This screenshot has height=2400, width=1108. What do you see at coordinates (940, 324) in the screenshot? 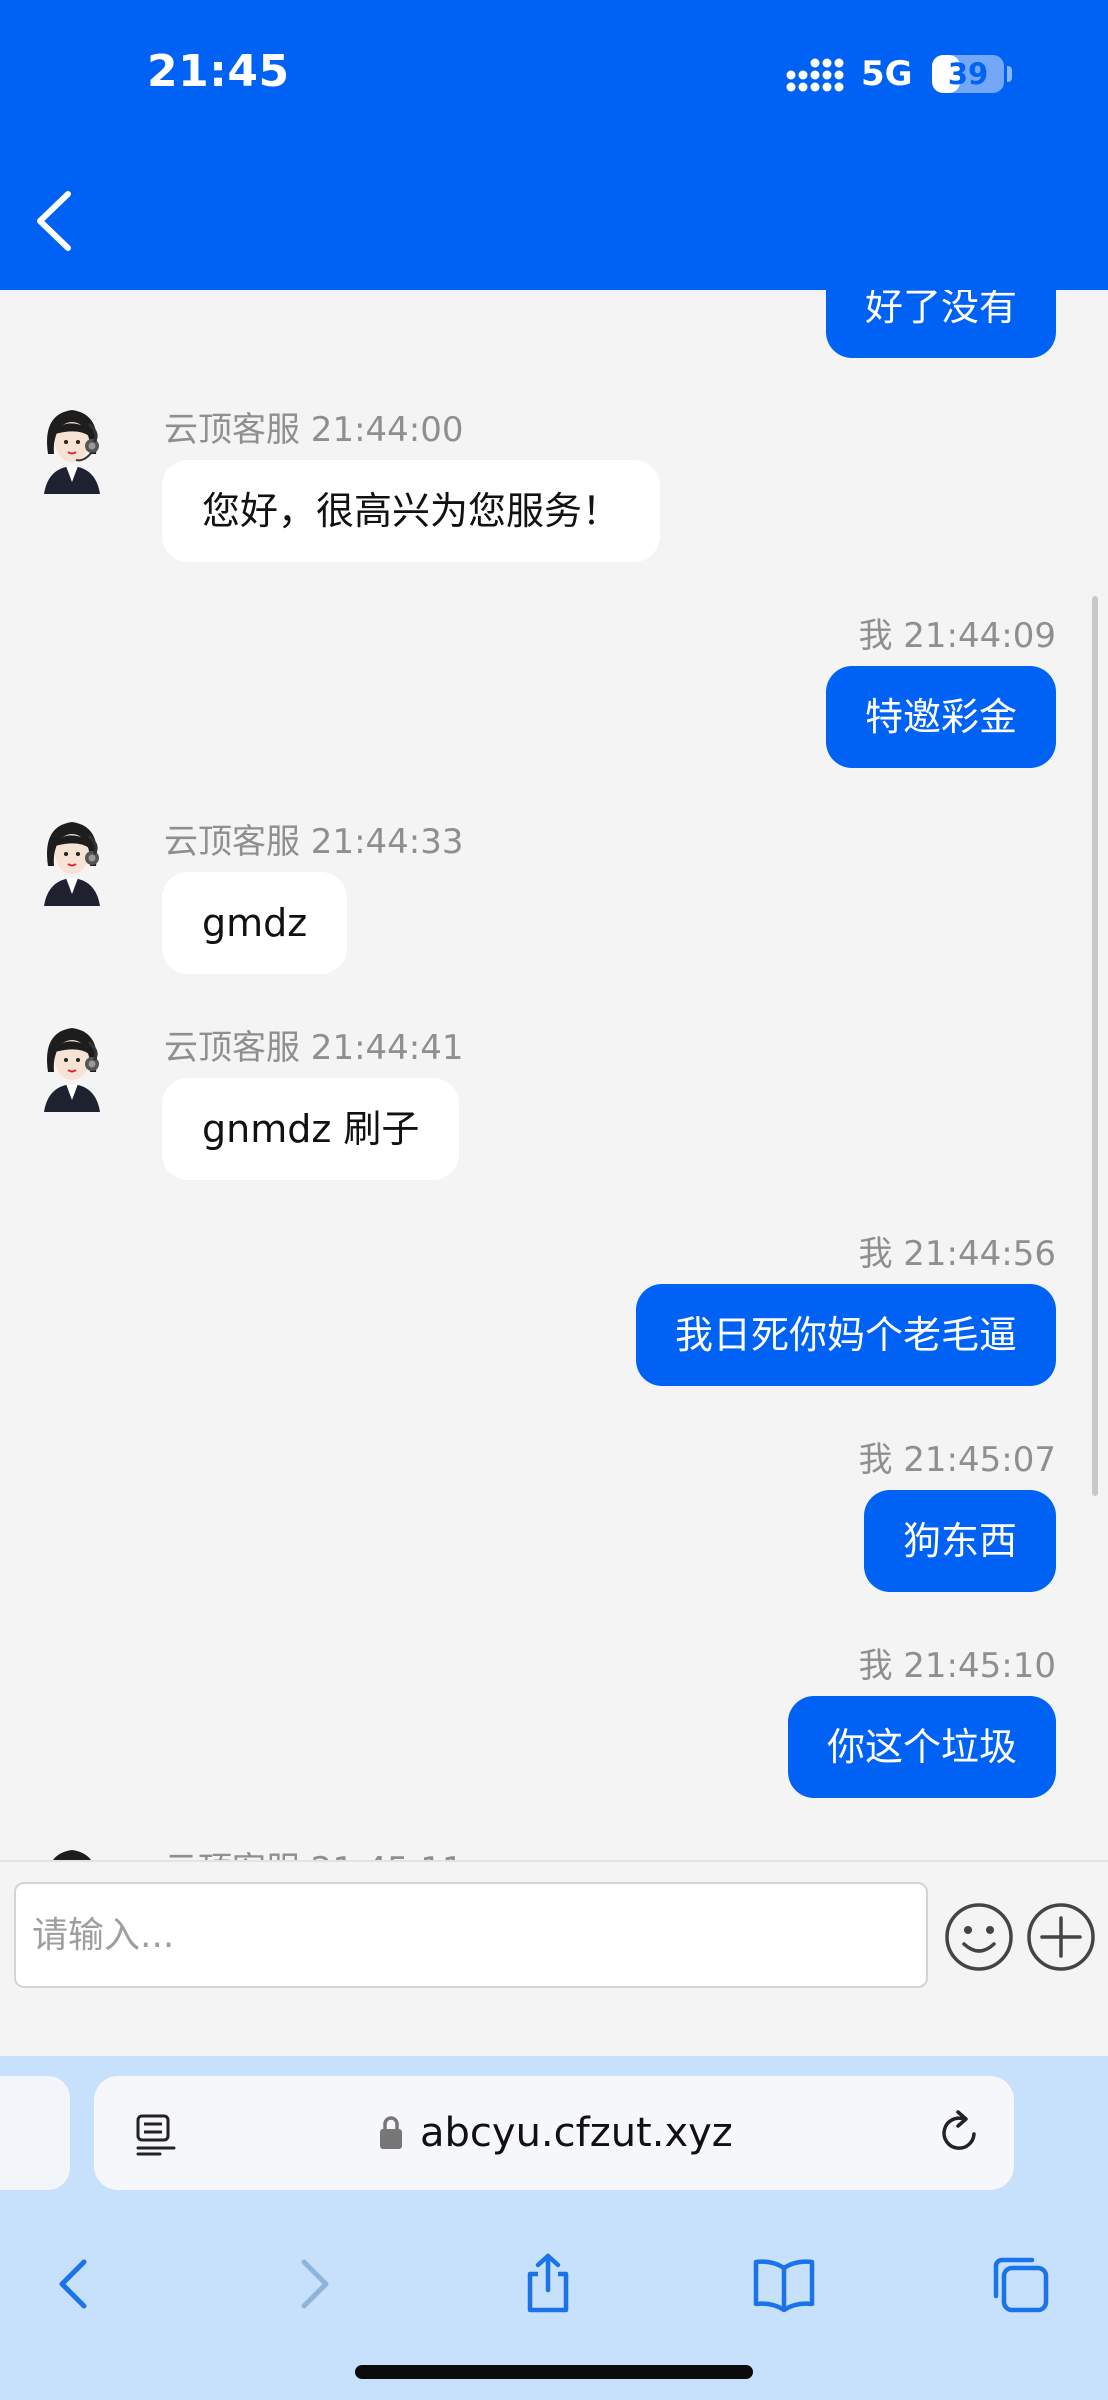
I see `message-bubble-out: 好了没有` at bounding box center [940, 324].